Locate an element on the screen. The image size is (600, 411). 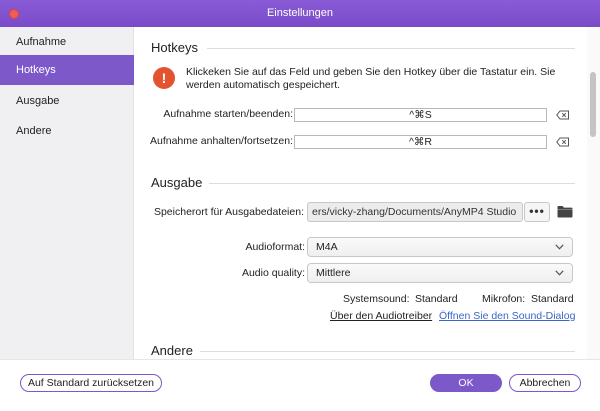
sidebar-item-hotkeys: Hotkeys is located at coordinates (67, 70).